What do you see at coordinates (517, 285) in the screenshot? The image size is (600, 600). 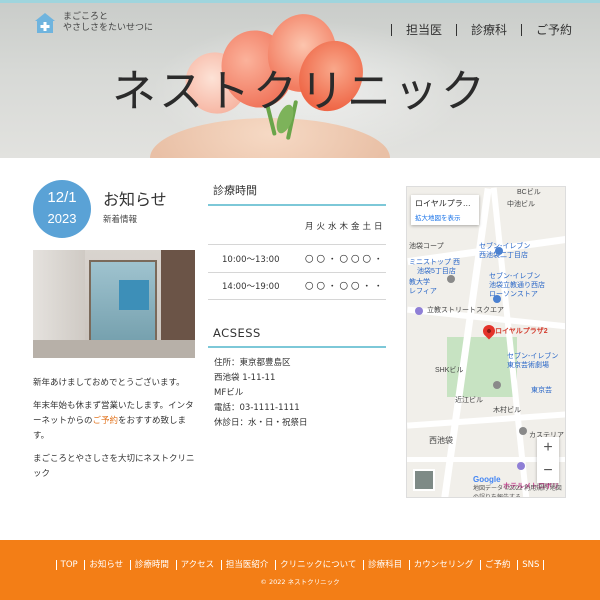 I see `map-label: 池袋立教通り西店` at bounding box center [517, 285].